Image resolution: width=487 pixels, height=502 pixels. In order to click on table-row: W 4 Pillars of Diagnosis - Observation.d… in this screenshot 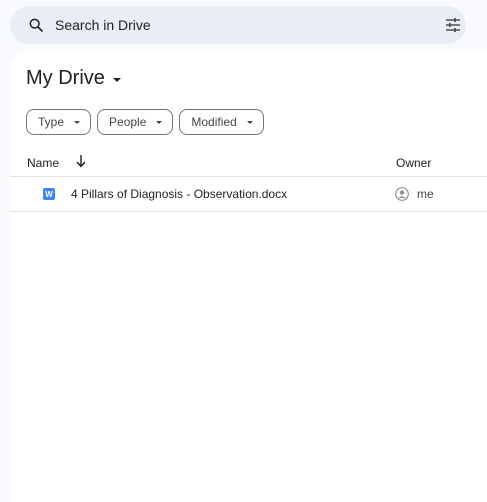, I will do `click(248, 194)`.